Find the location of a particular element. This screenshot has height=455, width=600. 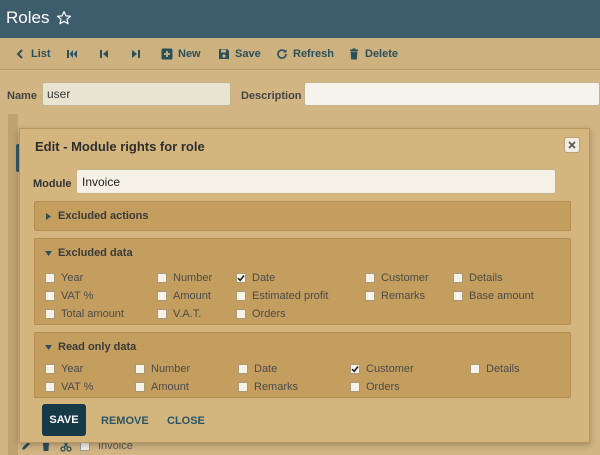

excluded-actions-panel: Excluded actions is located at coordinates (302, 216).